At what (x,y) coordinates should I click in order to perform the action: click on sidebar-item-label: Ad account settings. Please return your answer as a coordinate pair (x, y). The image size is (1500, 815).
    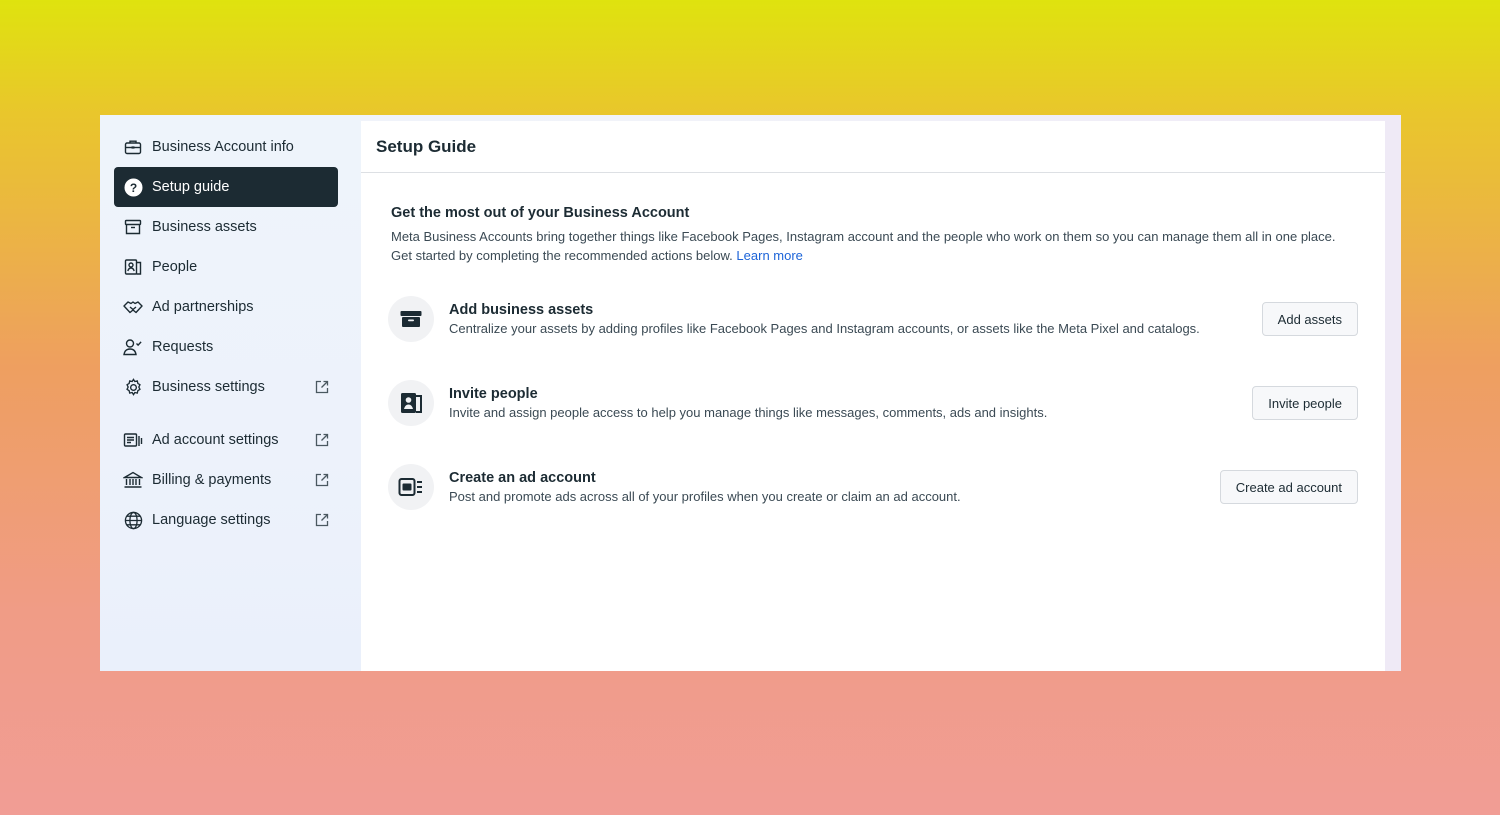
    Looking at the image, I should click on (215, 440).